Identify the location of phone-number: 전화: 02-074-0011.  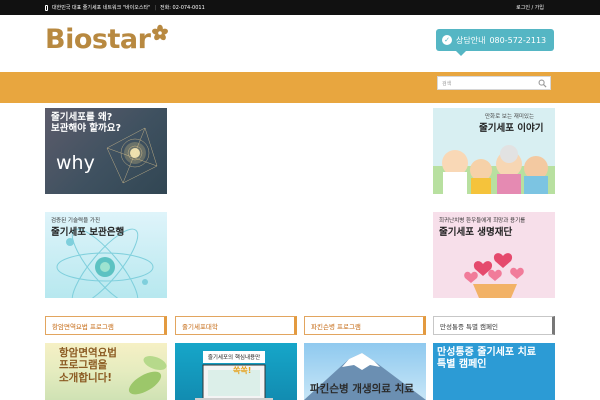
(182, 8).